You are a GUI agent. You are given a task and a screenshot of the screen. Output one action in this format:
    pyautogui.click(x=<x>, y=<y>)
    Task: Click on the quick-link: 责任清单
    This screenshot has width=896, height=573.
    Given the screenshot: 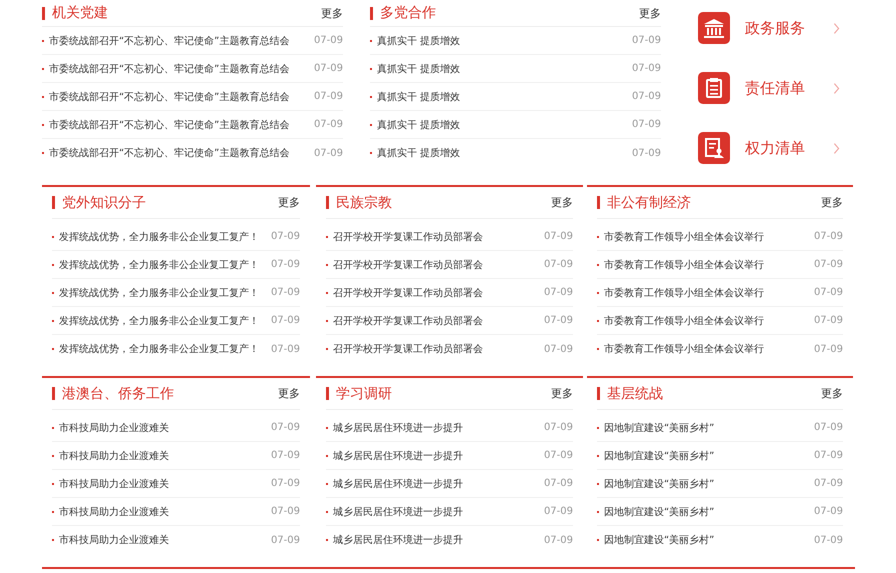 What is the action you would take?
    pyautogui.click(x=769, y=88)
    